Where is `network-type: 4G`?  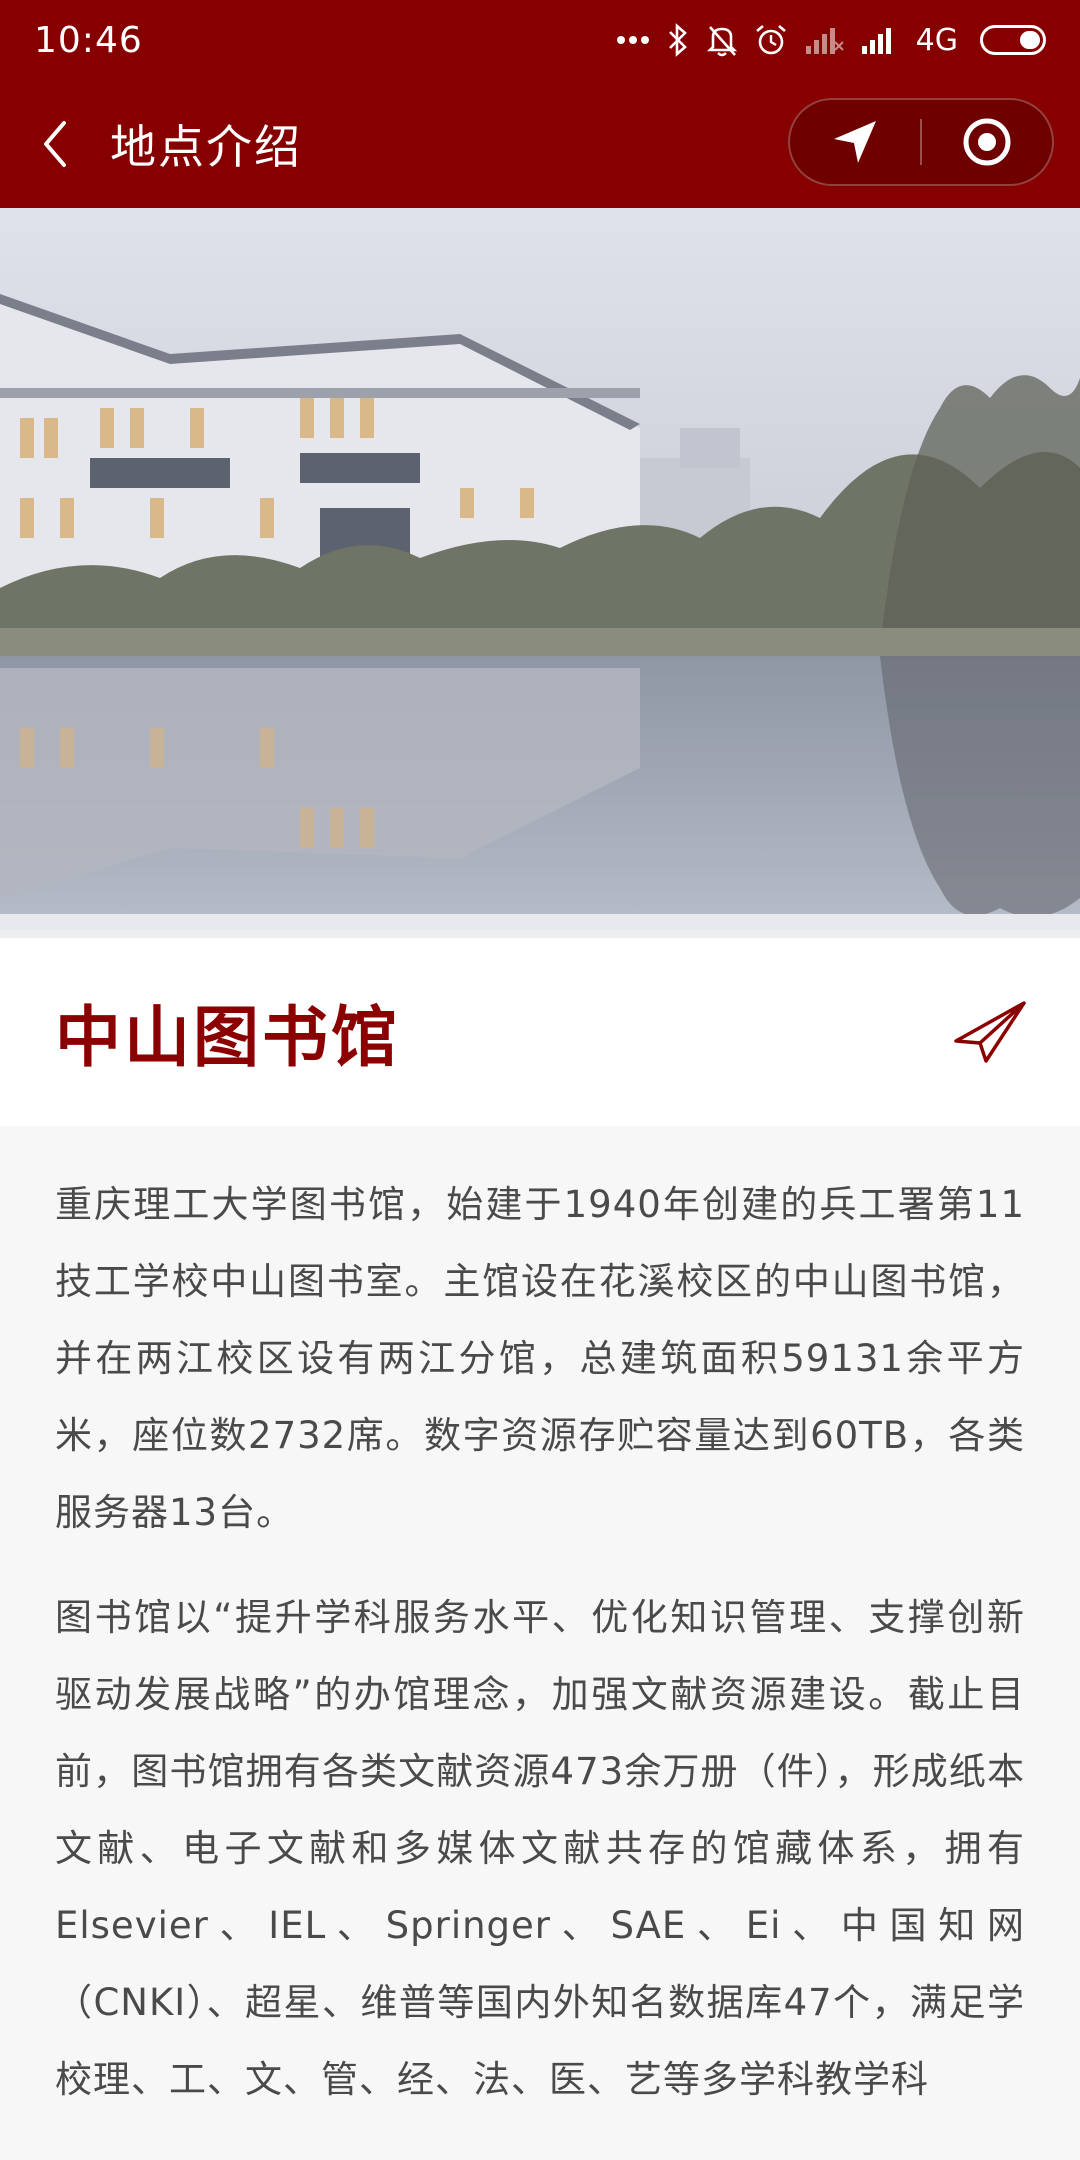
network-type: 4G is located at coordinates (936, 40).